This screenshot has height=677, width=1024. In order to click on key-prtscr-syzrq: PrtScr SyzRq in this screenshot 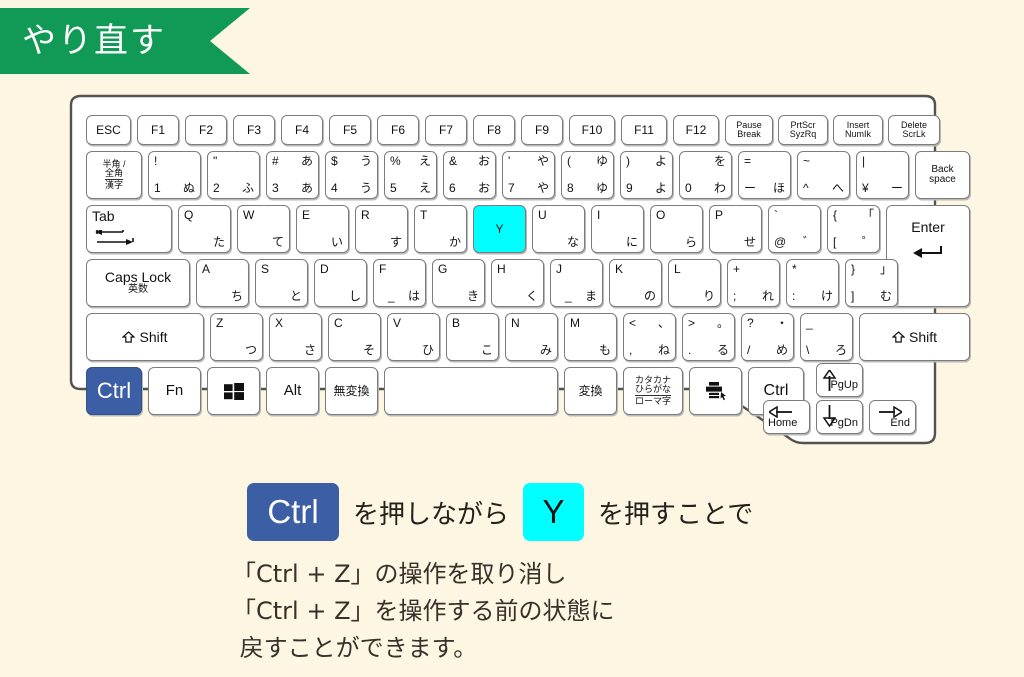, I will do `click(803, 130)`.